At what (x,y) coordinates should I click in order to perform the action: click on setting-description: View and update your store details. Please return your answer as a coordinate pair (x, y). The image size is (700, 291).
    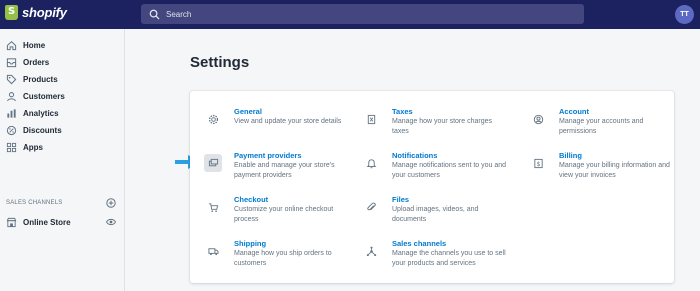
    Looking at the image, I should click on (288, 121).